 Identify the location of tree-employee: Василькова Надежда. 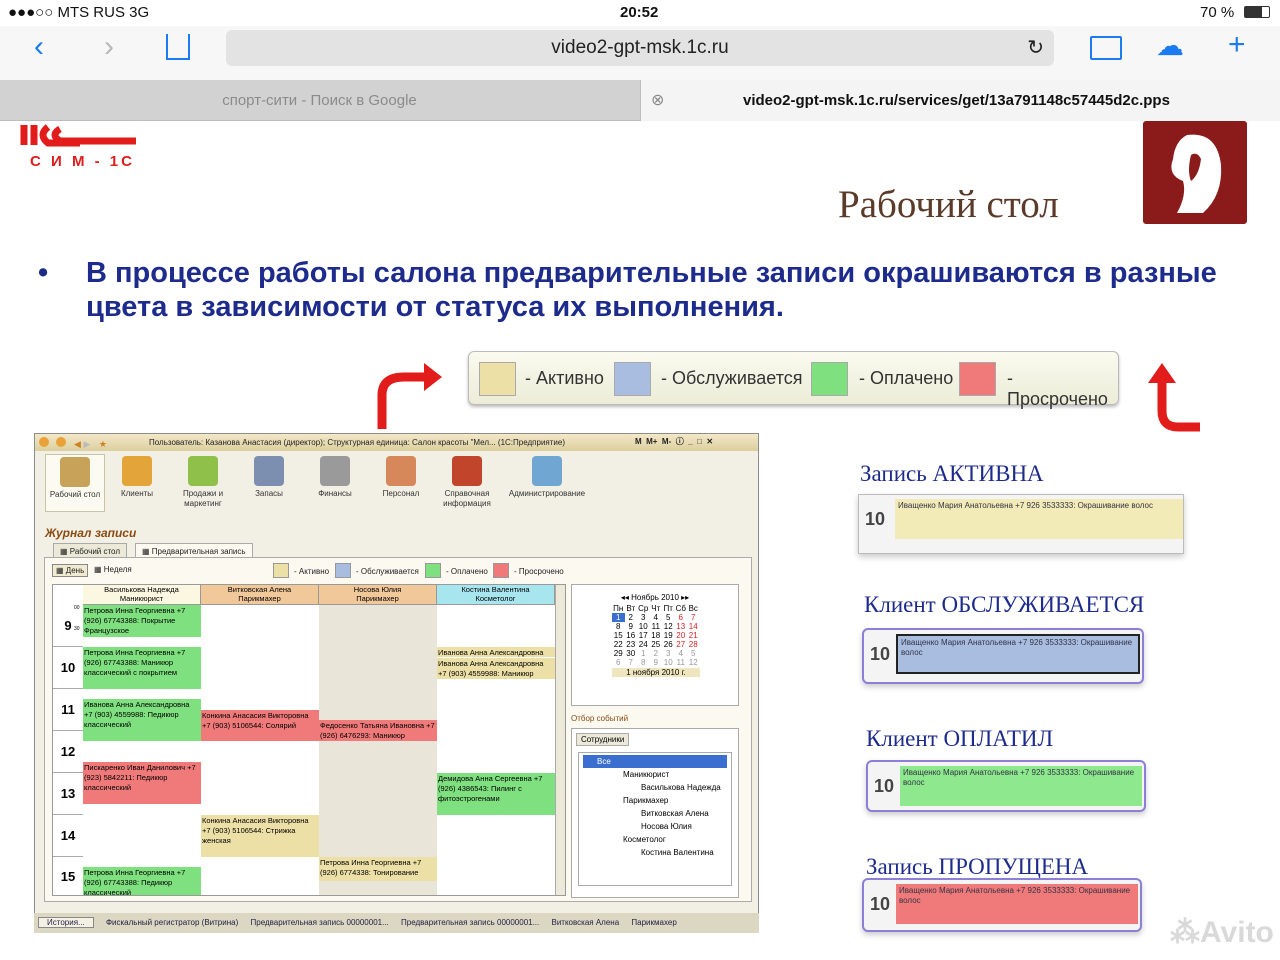
(655, 787).